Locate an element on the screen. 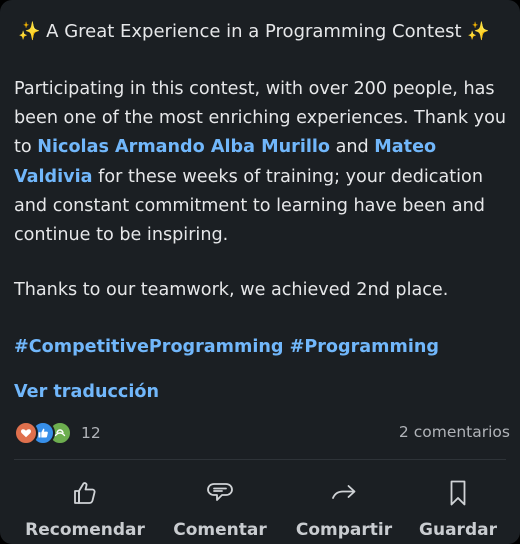 The width and height of the screenshot is (520, 544). share-arrow-icon is located at coordinates (344, 492).